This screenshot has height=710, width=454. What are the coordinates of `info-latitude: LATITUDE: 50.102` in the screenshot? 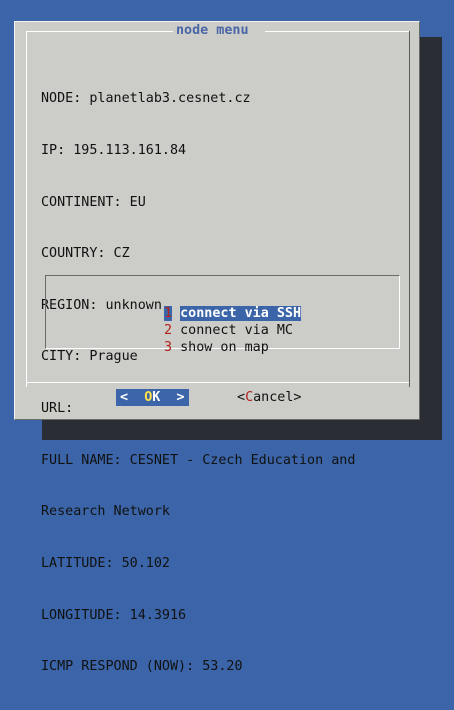 It's located at (105, 563).